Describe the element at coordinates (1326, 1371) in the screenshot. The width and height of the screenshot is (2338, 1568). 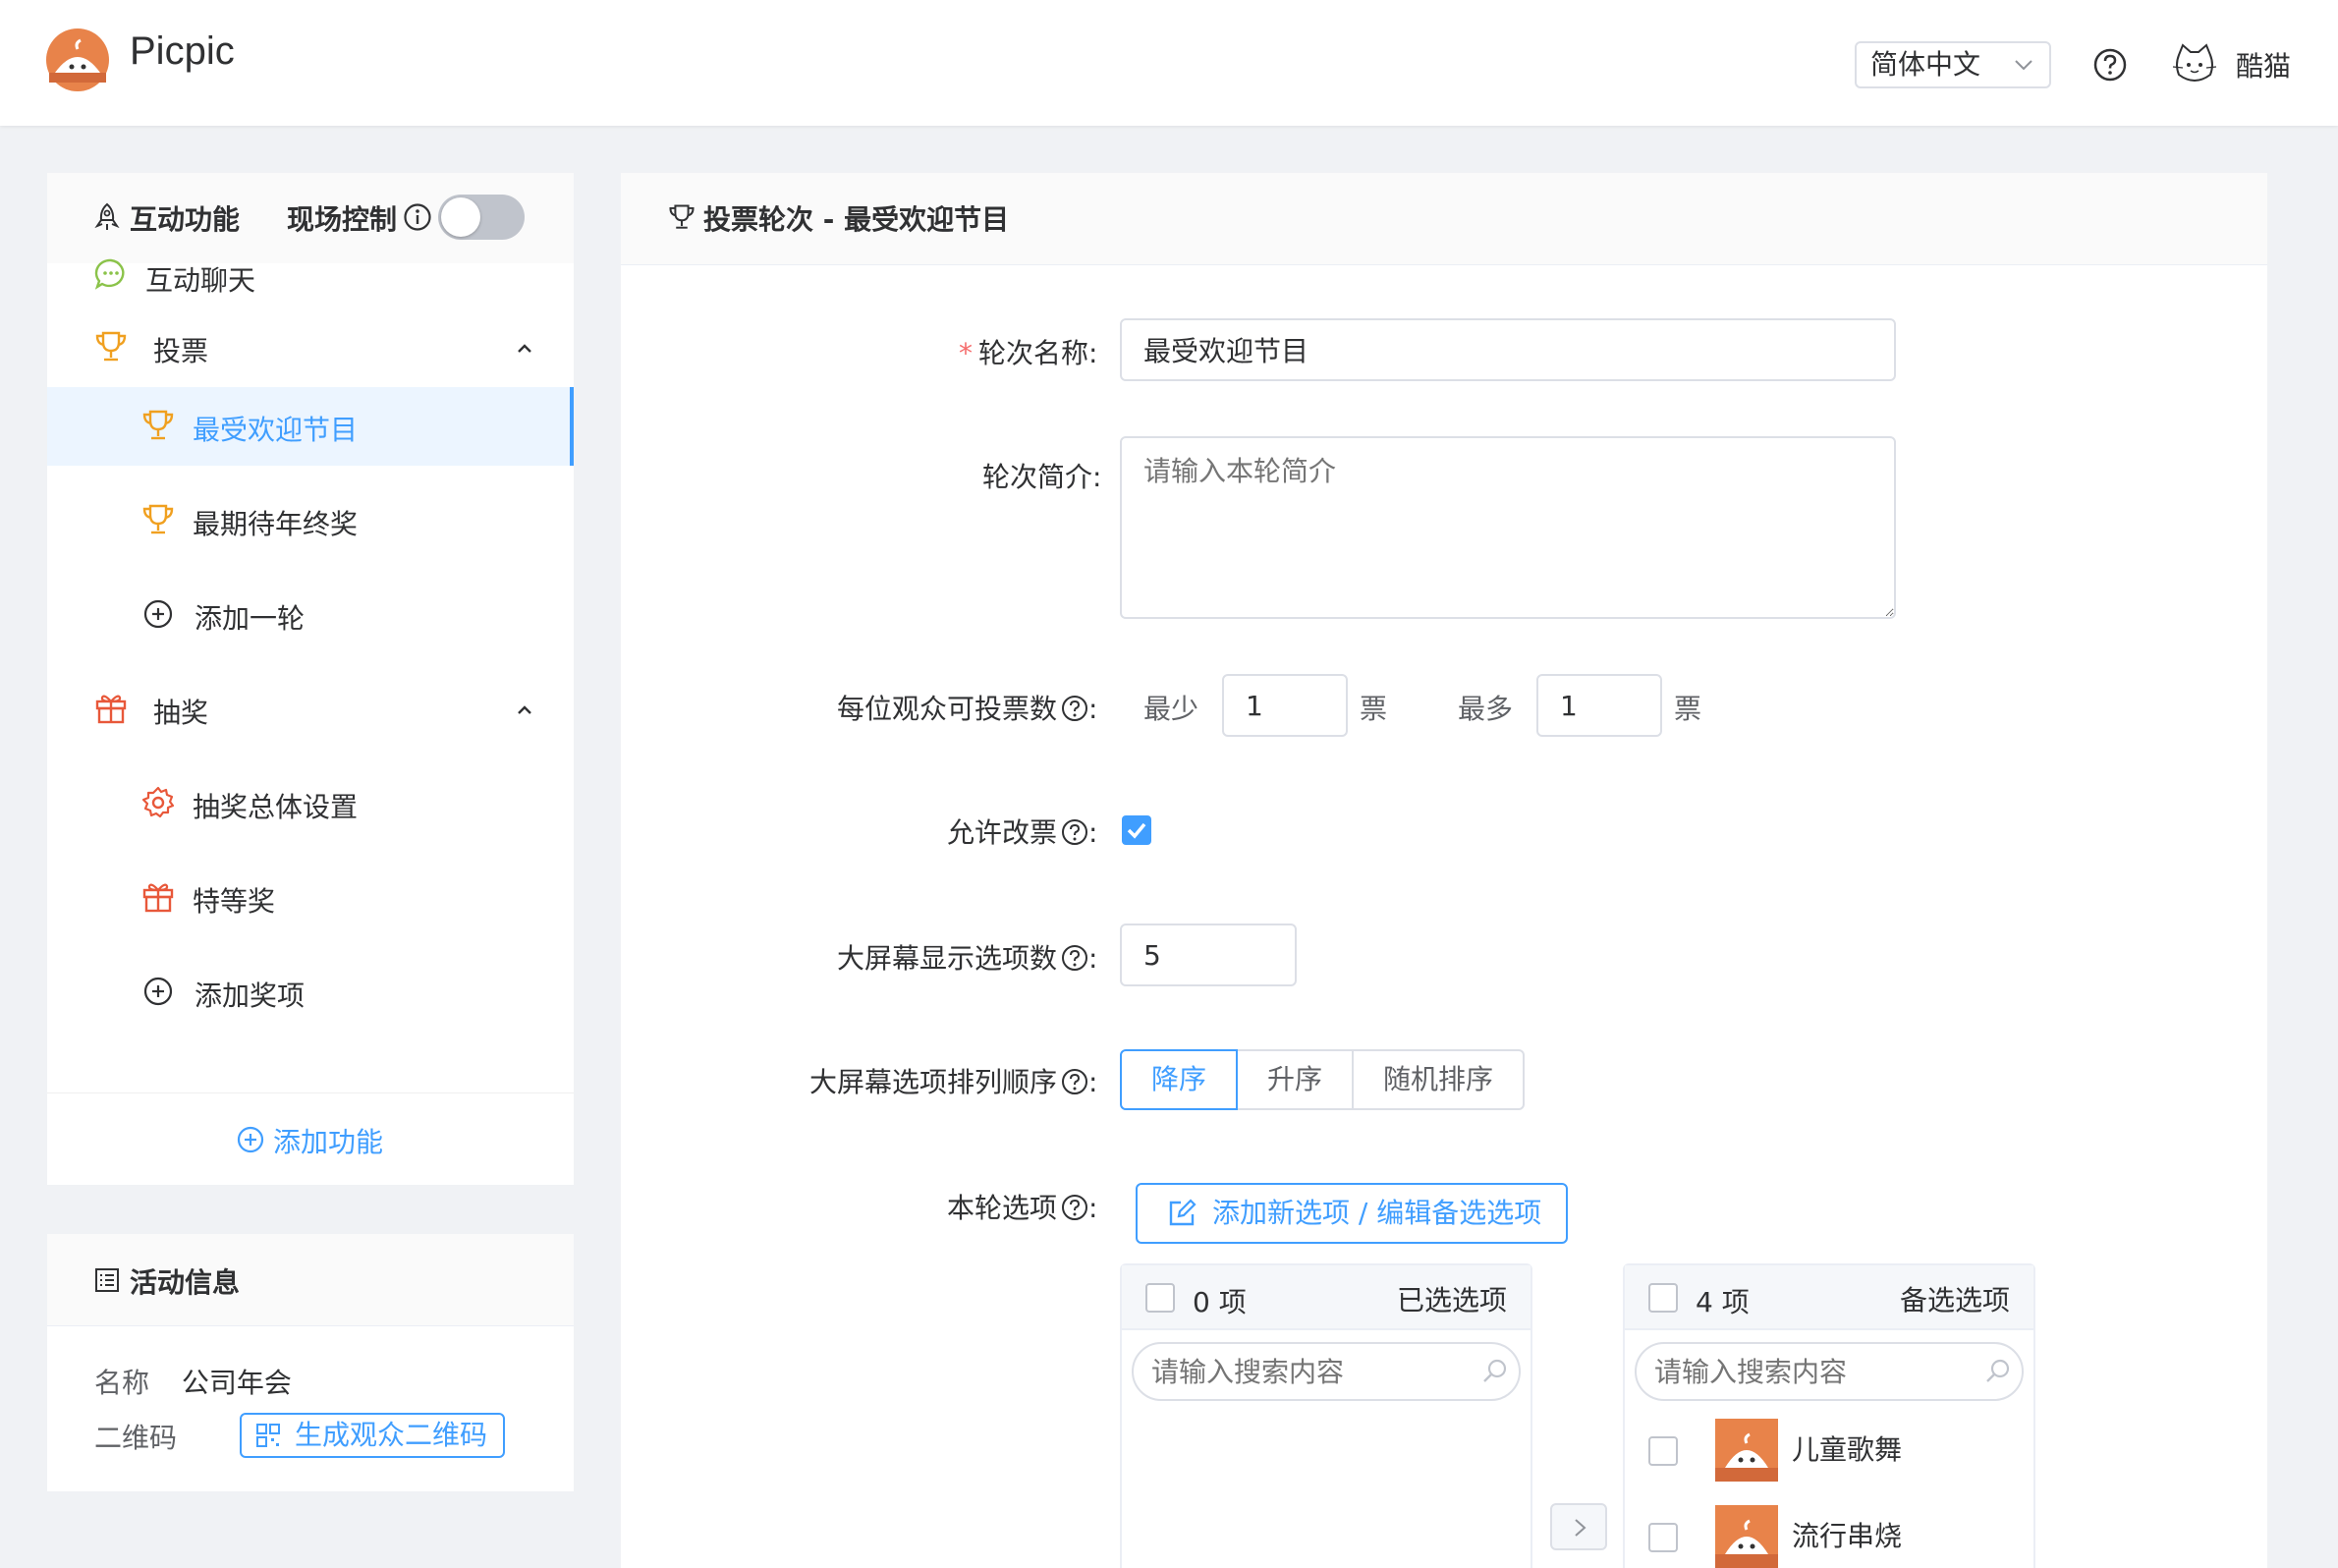
I see `selected-search-input` at that location.